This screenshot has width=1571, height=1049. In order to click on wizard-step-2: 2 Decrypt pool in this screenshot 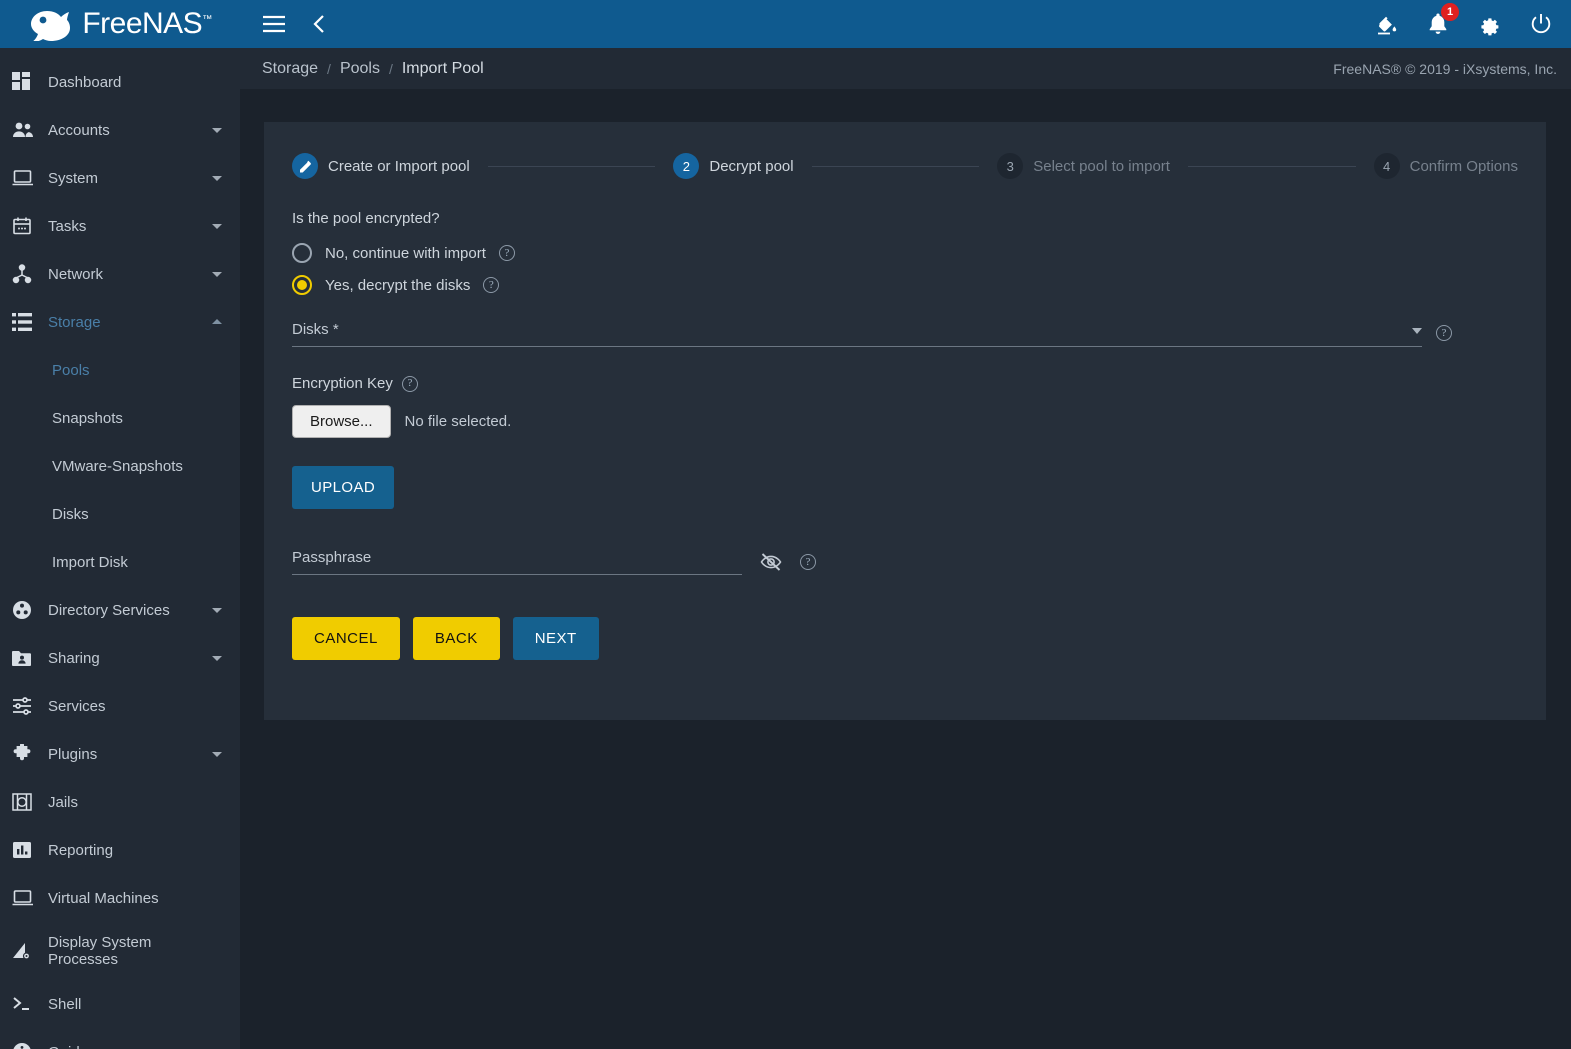, I will do `click(733, 166)`.